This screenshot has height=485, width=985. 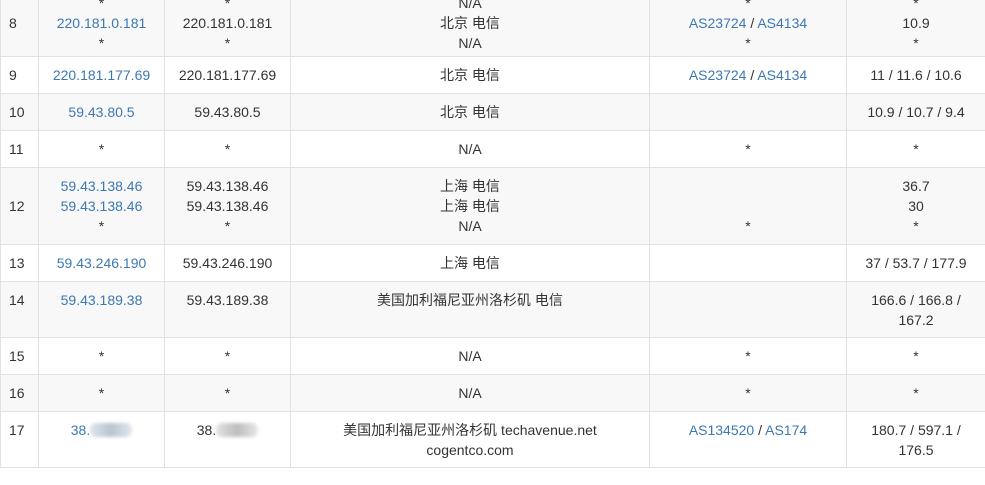 I want to click on as-cell: AS134520 / AS174, so click(x=748, y=439).